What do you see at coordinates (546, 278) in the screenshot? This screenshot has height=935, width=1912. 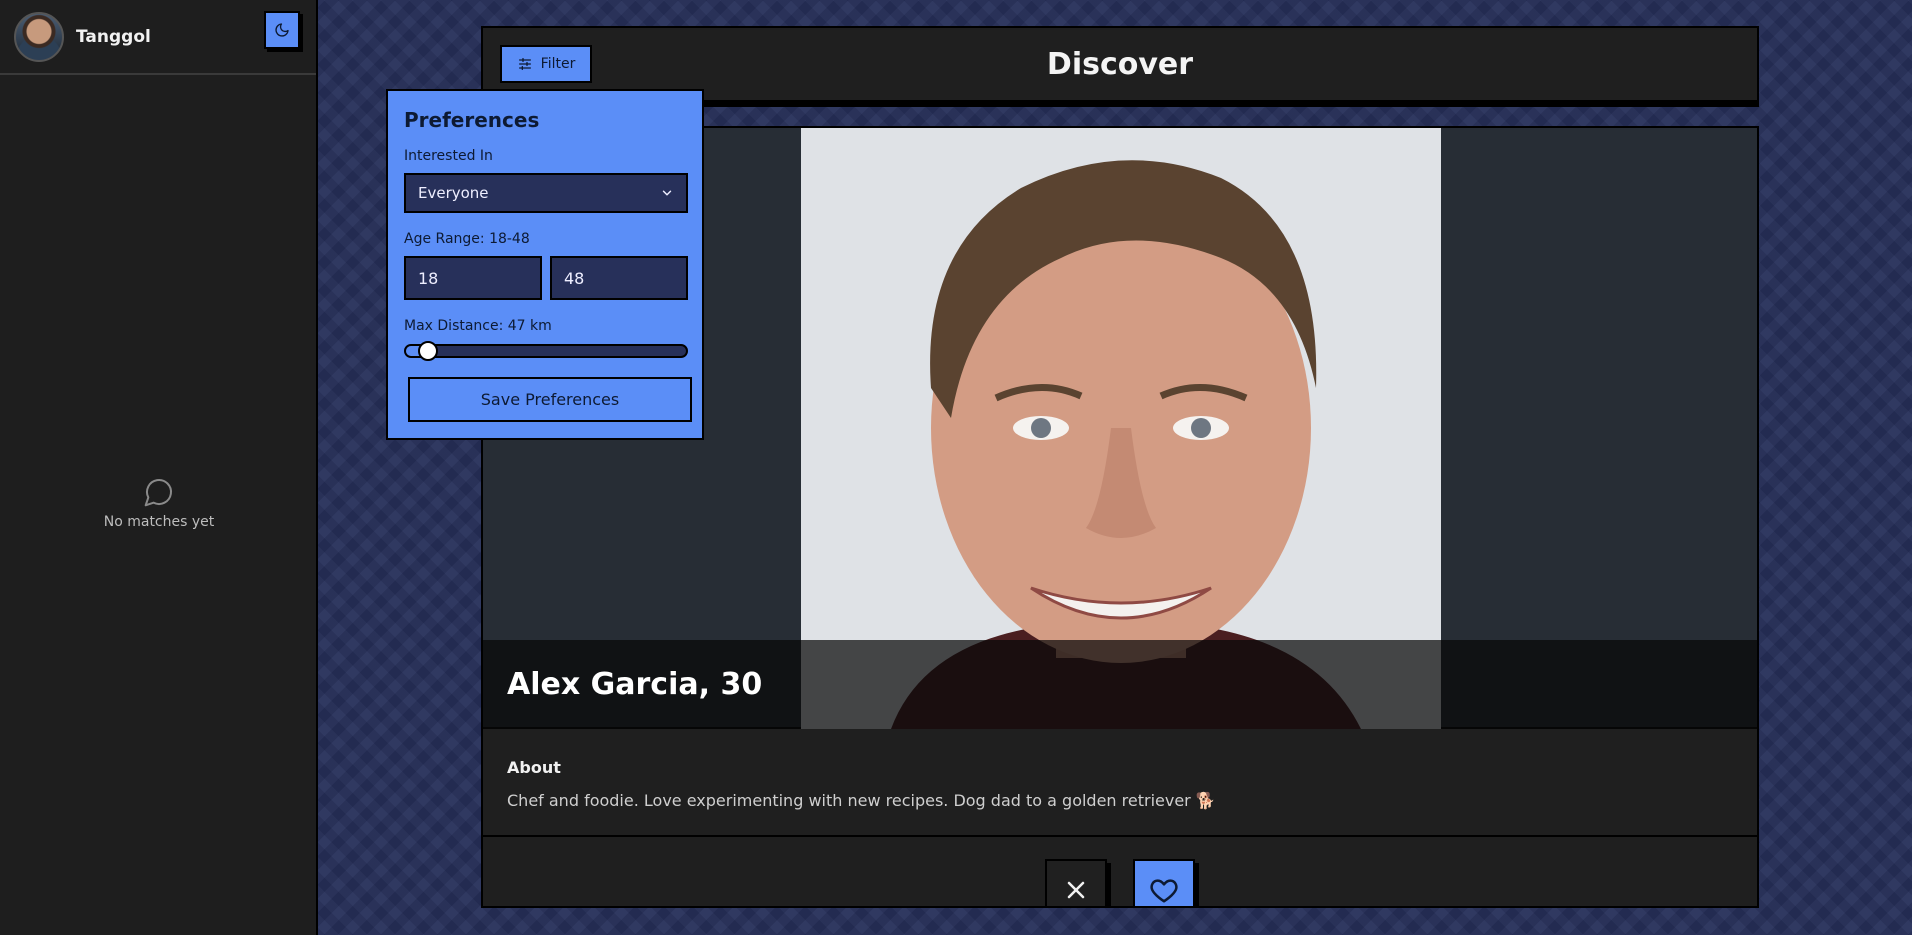 I see `age-range-inputs` at bounding box center [546, 278].